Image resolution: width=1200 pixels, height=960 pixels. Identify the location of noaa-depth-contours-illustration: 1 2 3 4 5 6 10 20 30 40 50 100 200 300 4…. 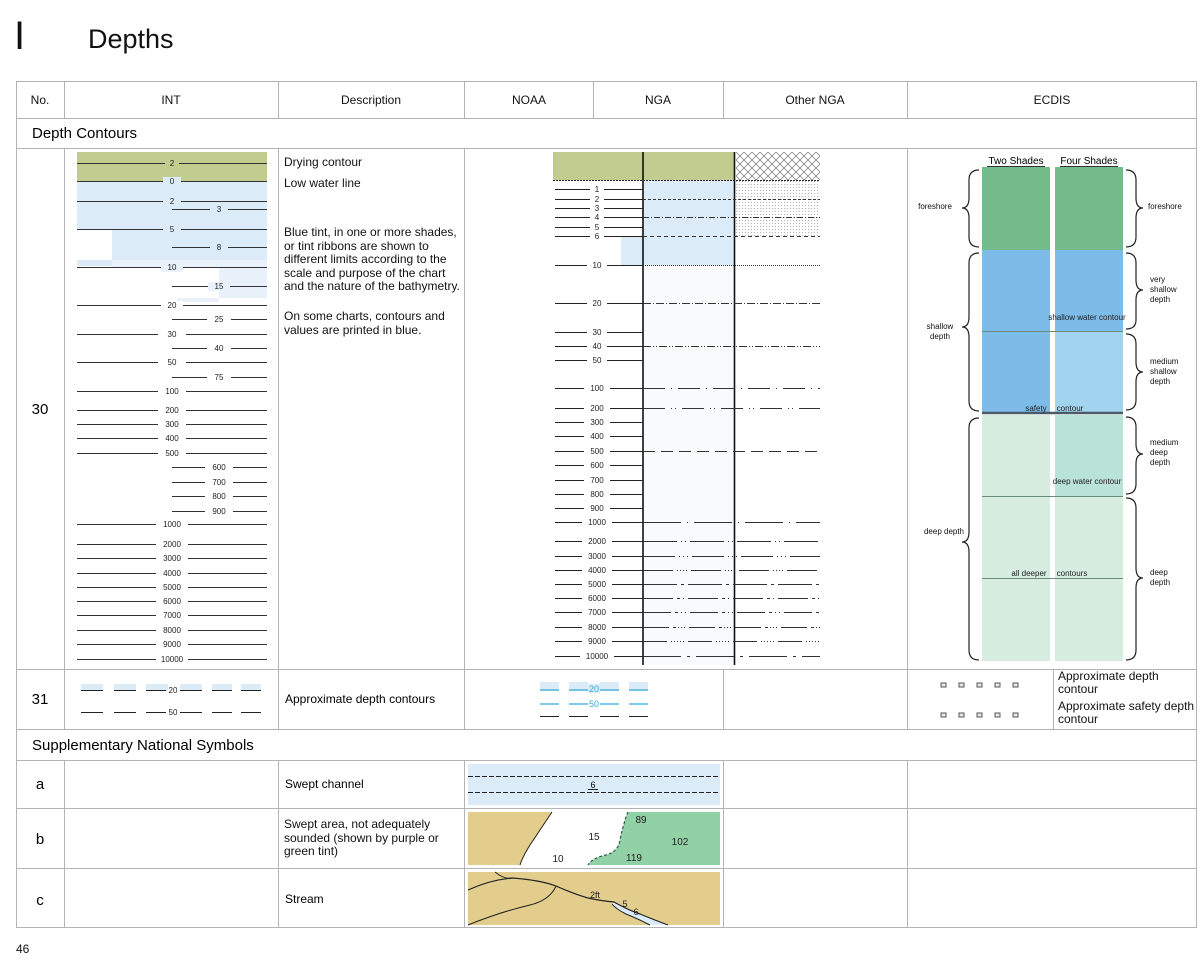
(686, 408).